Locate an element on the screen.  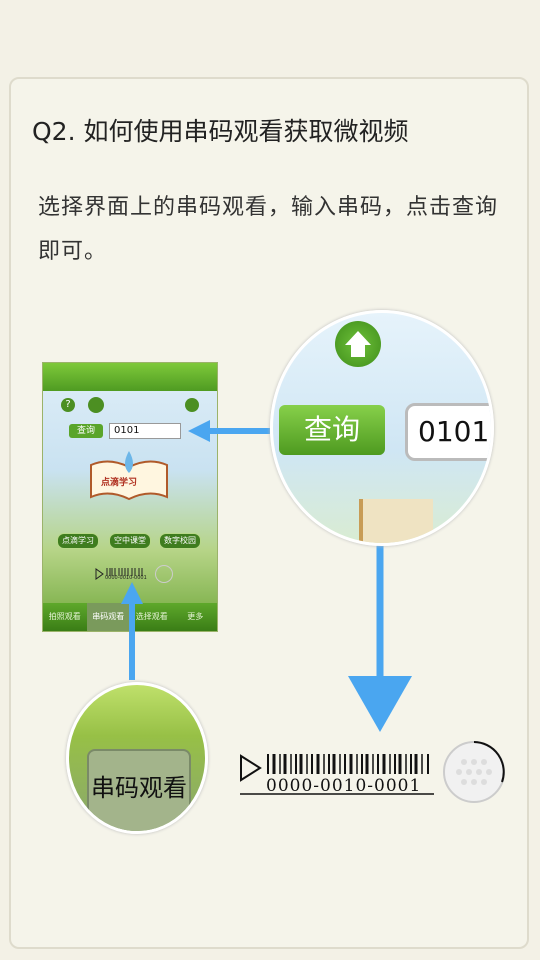
phone-tab-more: 更多 is located at coordinates (195, 616).